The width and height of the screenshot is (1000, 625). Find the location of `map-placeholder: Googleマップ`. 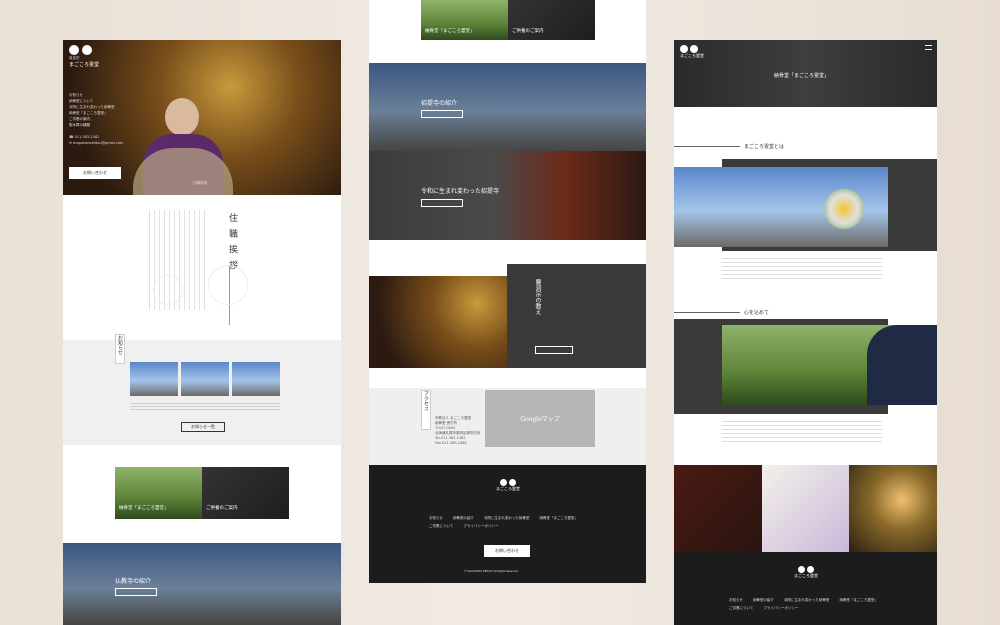

map-placeholder: Googleマップ is located at coordinates (540, 418).